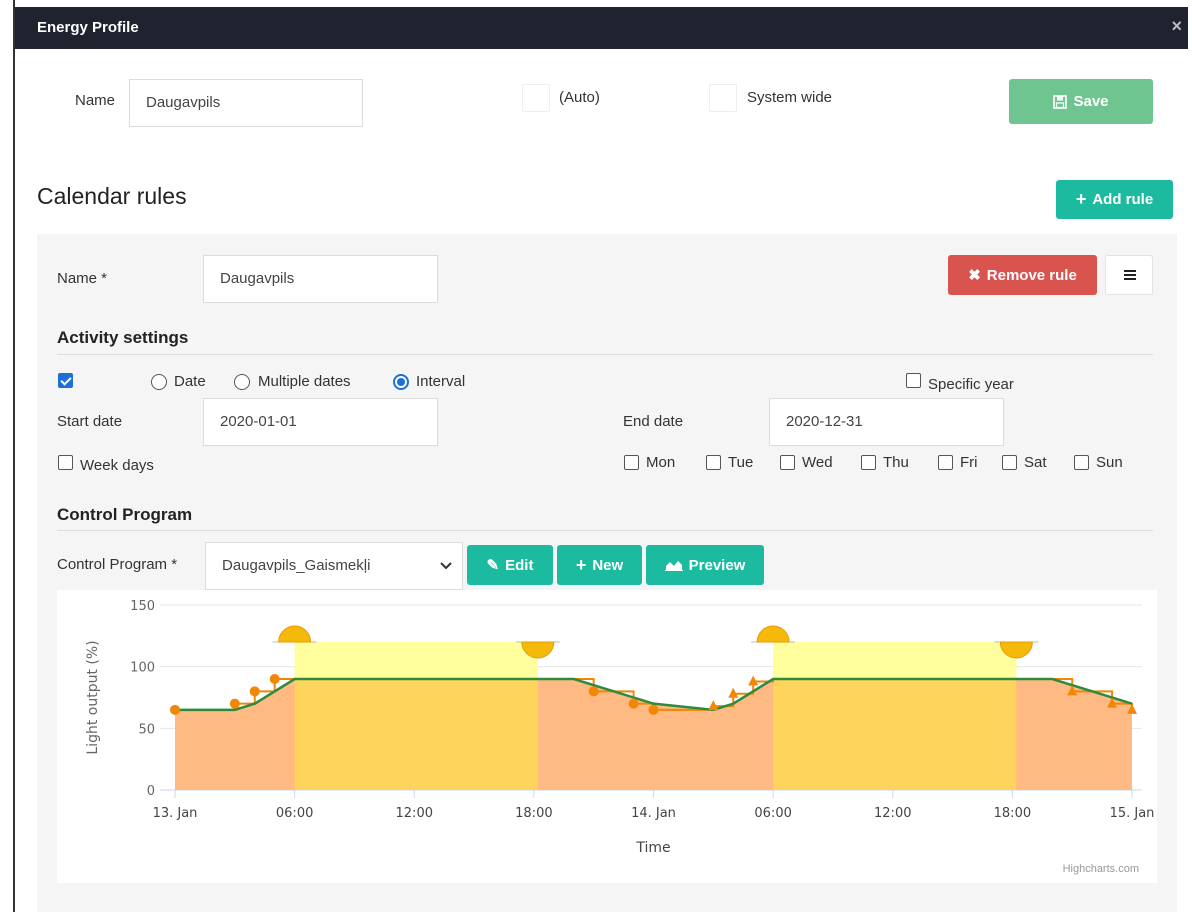 The image size is (1192, 912). Describe the element at coordinates (65, 462) in the screenshot. I see `week-days-checkbox` at that location.